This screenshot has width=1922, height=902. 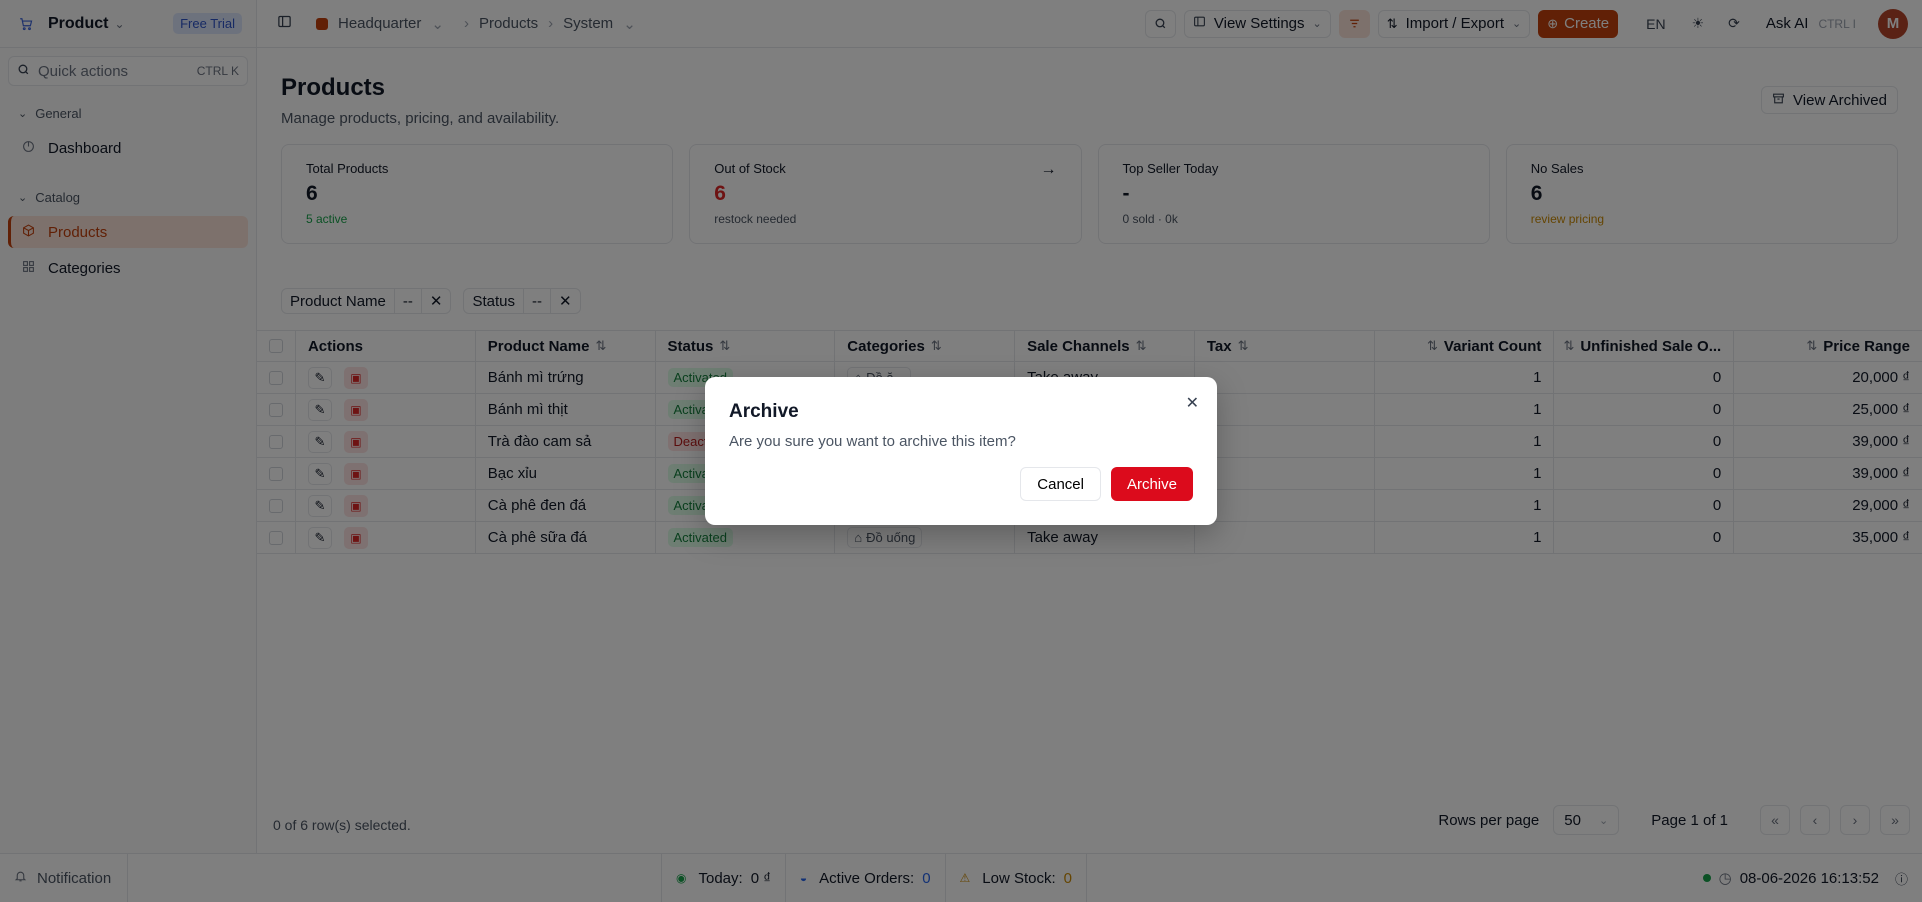 What do you see at coordinates (1060, 484) in the screenshot?
I see `cancel-button: Cancel` at bounding box center [1060, 484].